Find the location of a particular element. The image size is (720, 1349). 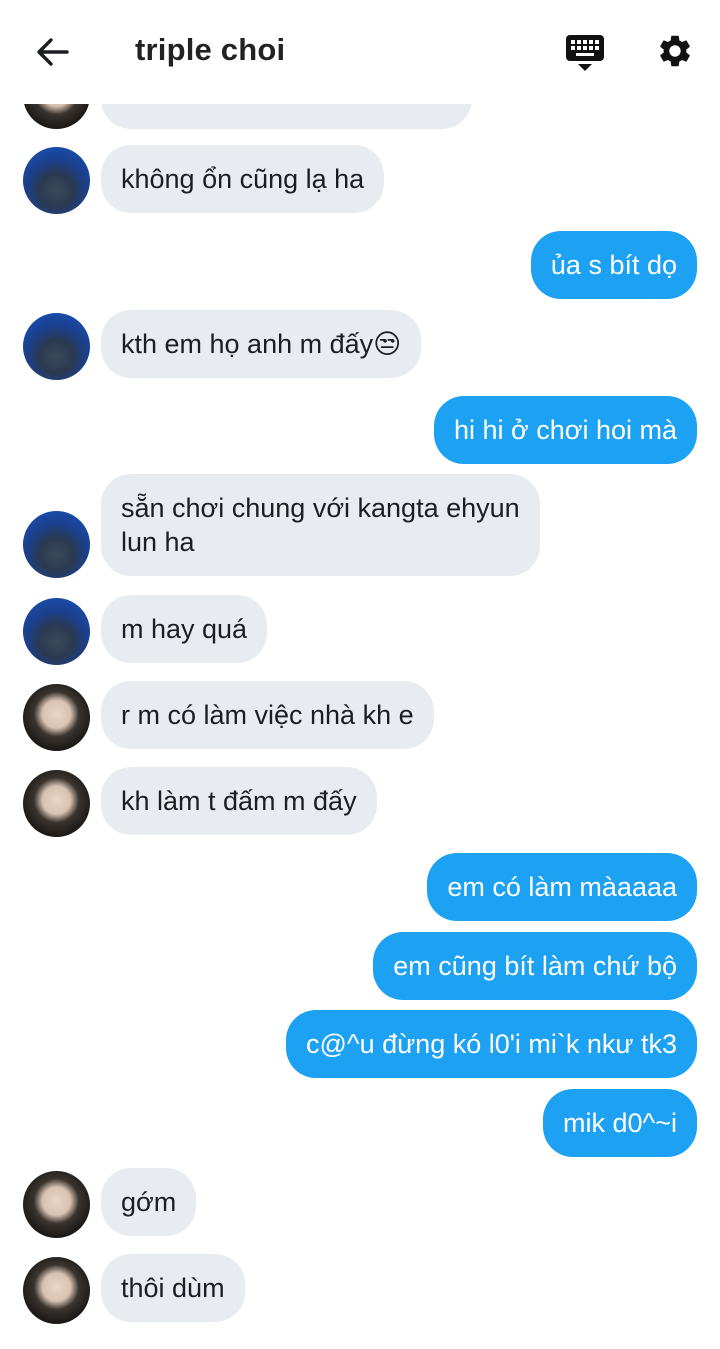

message-bubble-outgoing: c@^u đừng kó l0'i mi`k nkư tk3 is located at coordinates (491, 1044).